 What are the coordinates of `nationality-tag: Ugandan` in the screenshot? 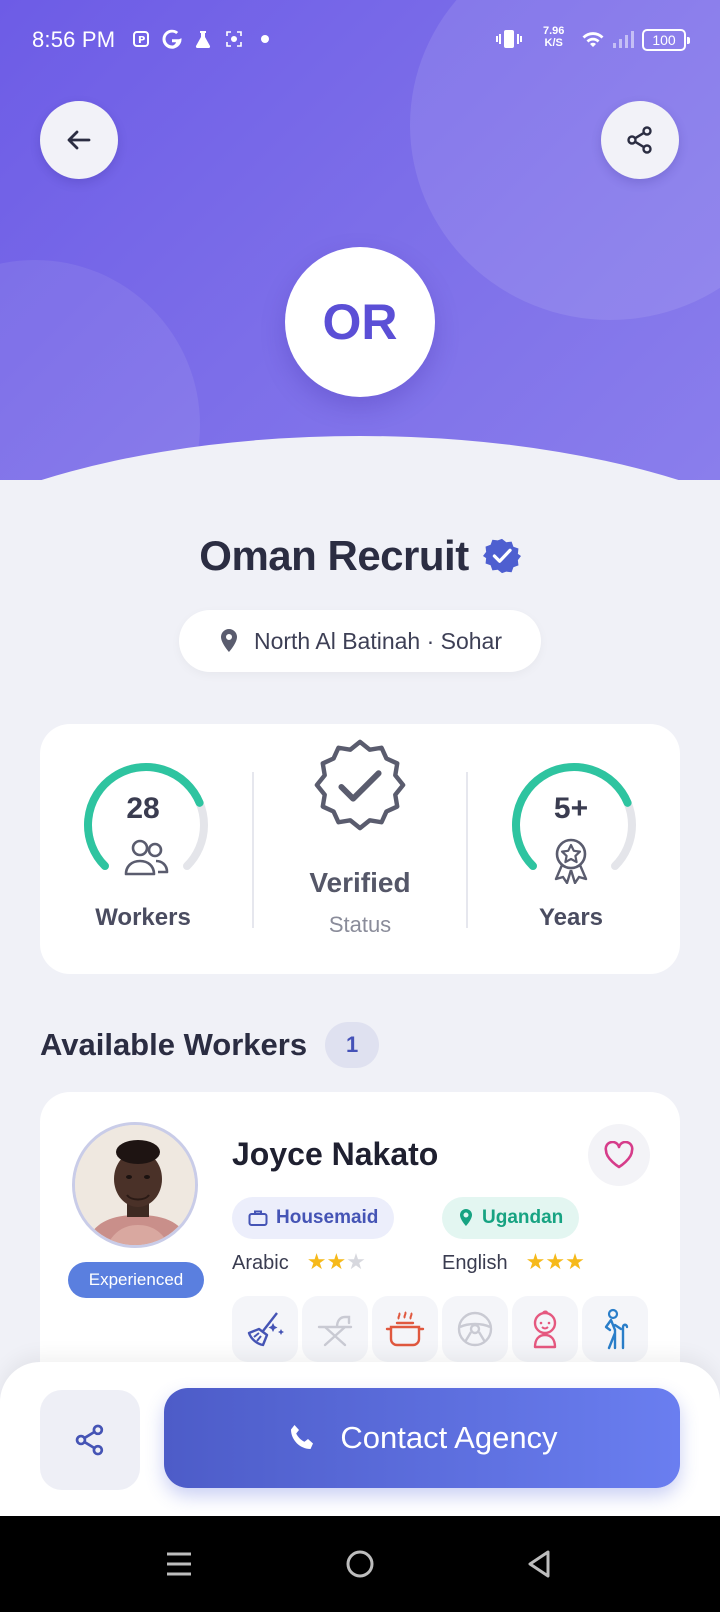 It's located at (511, 1218).